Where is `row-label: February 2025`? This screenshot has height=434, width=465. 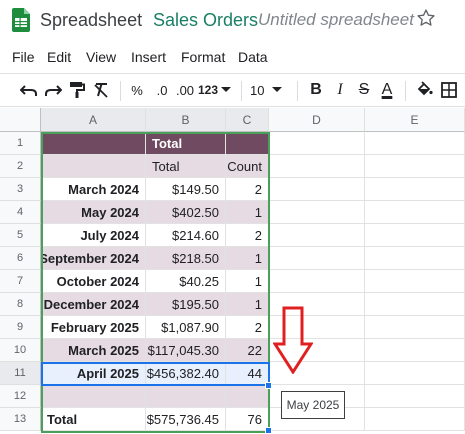 row-label: February 2025 is located at coordinates (93, 327).